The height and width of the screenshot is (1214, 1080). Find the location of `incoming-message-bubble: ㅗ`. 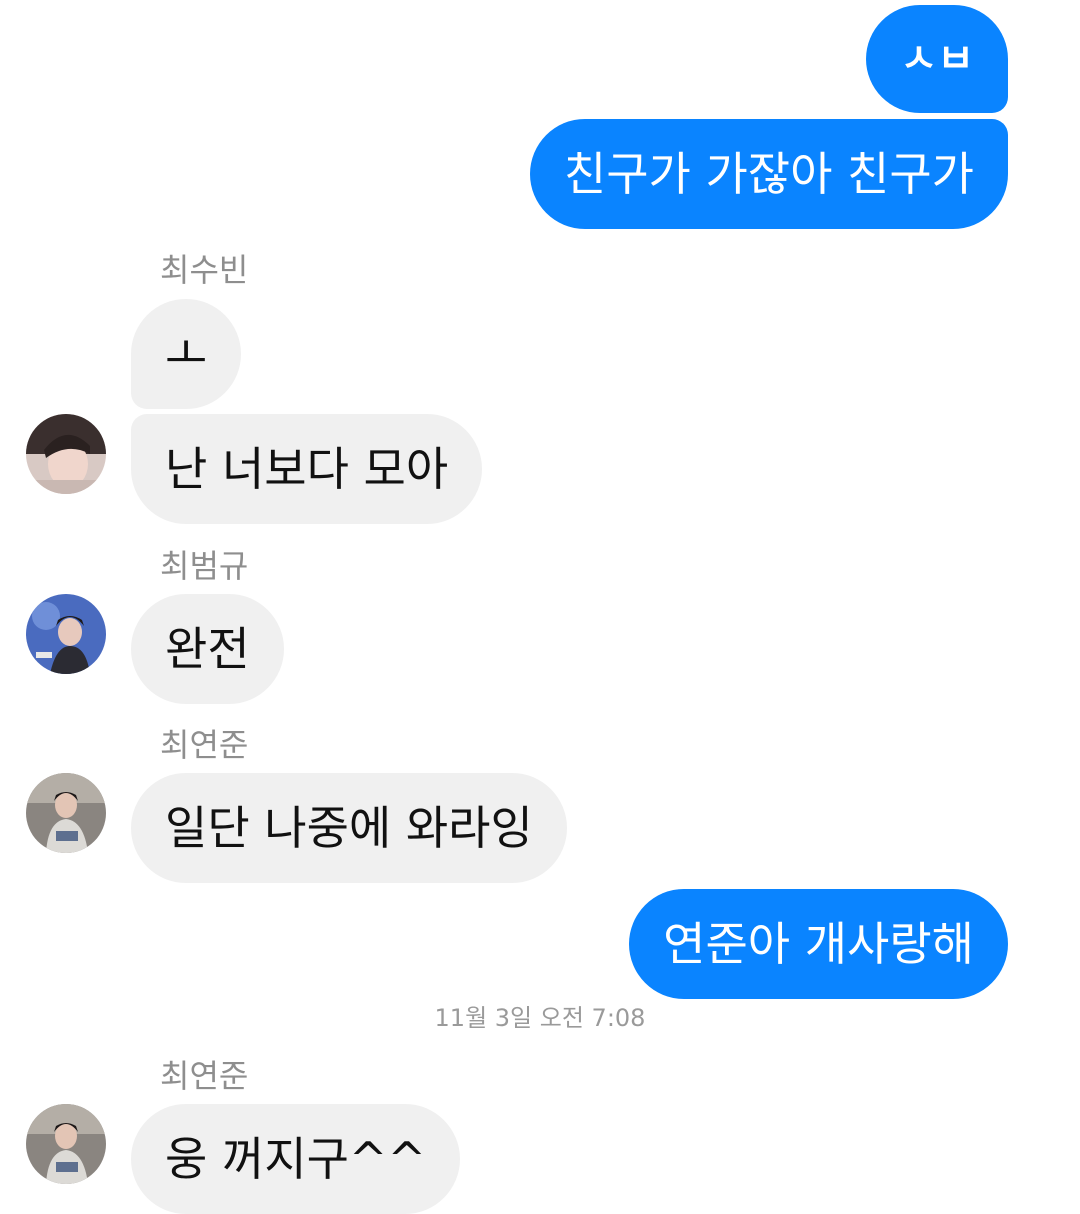

incoming-message-bubble: ㅗ is located at coordinates (186, 354).